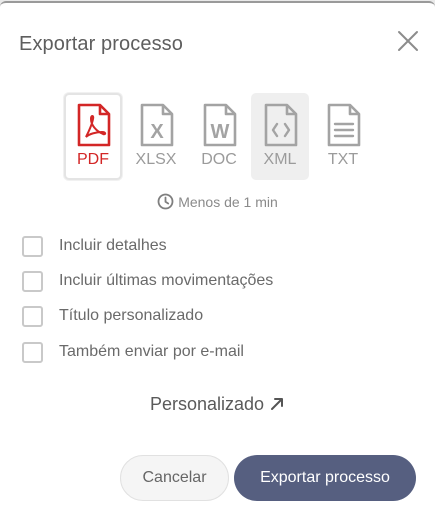 This screenshot has height=519, width=435. Describe the element at coordinates (325, 478) in the screenshot. I see `export-button: Exportar processo` at that location.